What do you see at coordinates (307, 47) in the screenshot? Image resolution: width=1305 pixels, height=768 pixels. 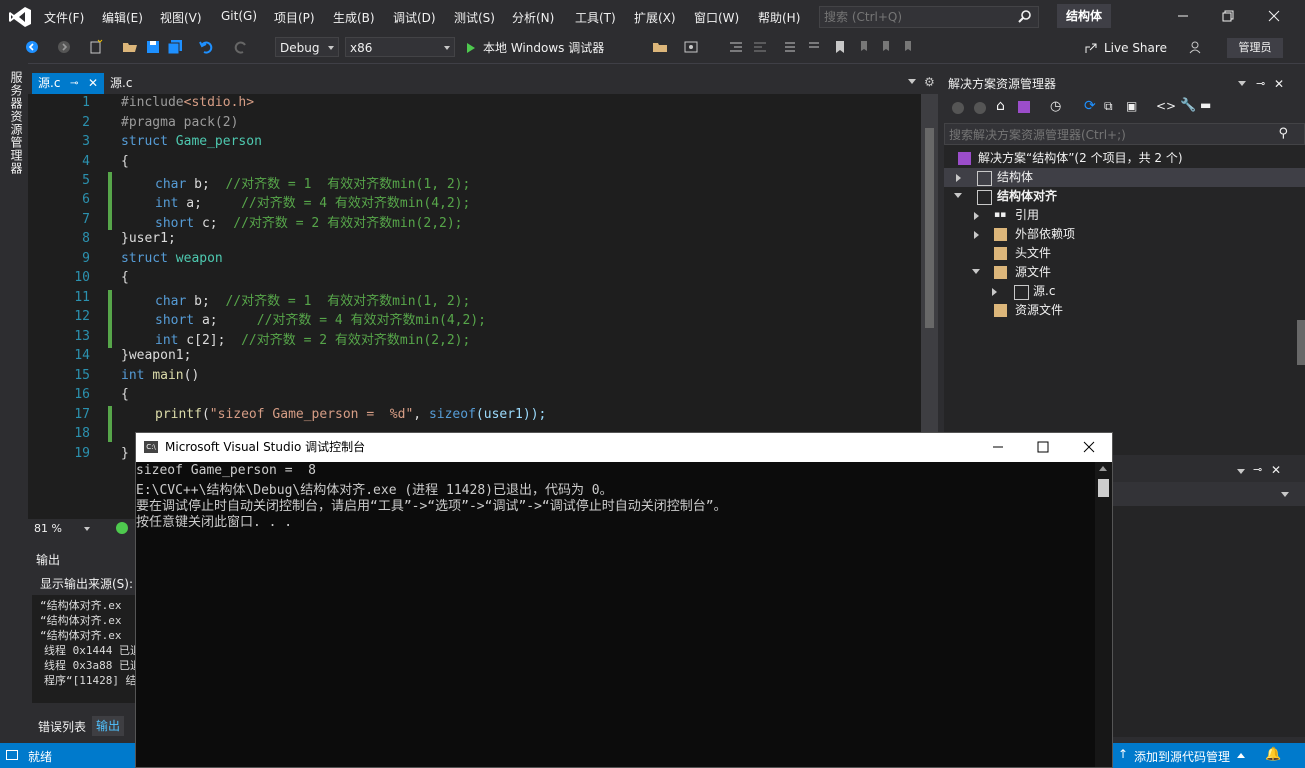 I see `configuration-dropdown: Debug` at bounding box center [307, 47].